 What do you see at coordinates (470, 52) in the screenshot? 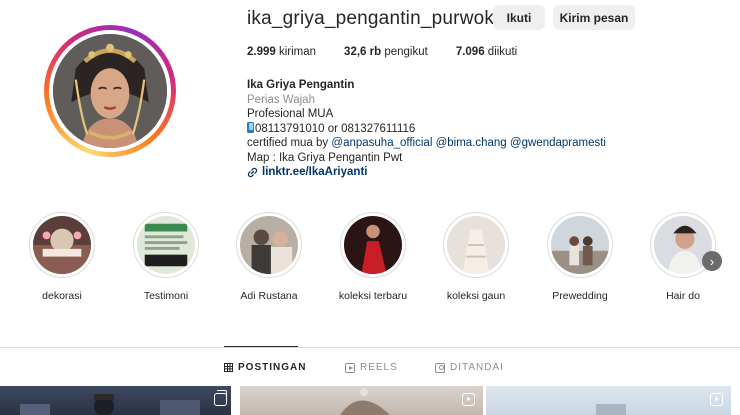
I see `following-count-value: 7.096` at bounding box center [470, 52].